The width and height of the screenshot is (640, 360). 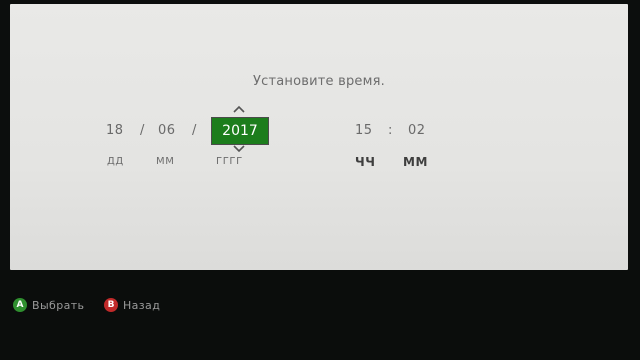 What do you see at coordinates (165, 161) in the screenshot?
I see `month-unit-label: ММ` at bounding box center [165, 161].